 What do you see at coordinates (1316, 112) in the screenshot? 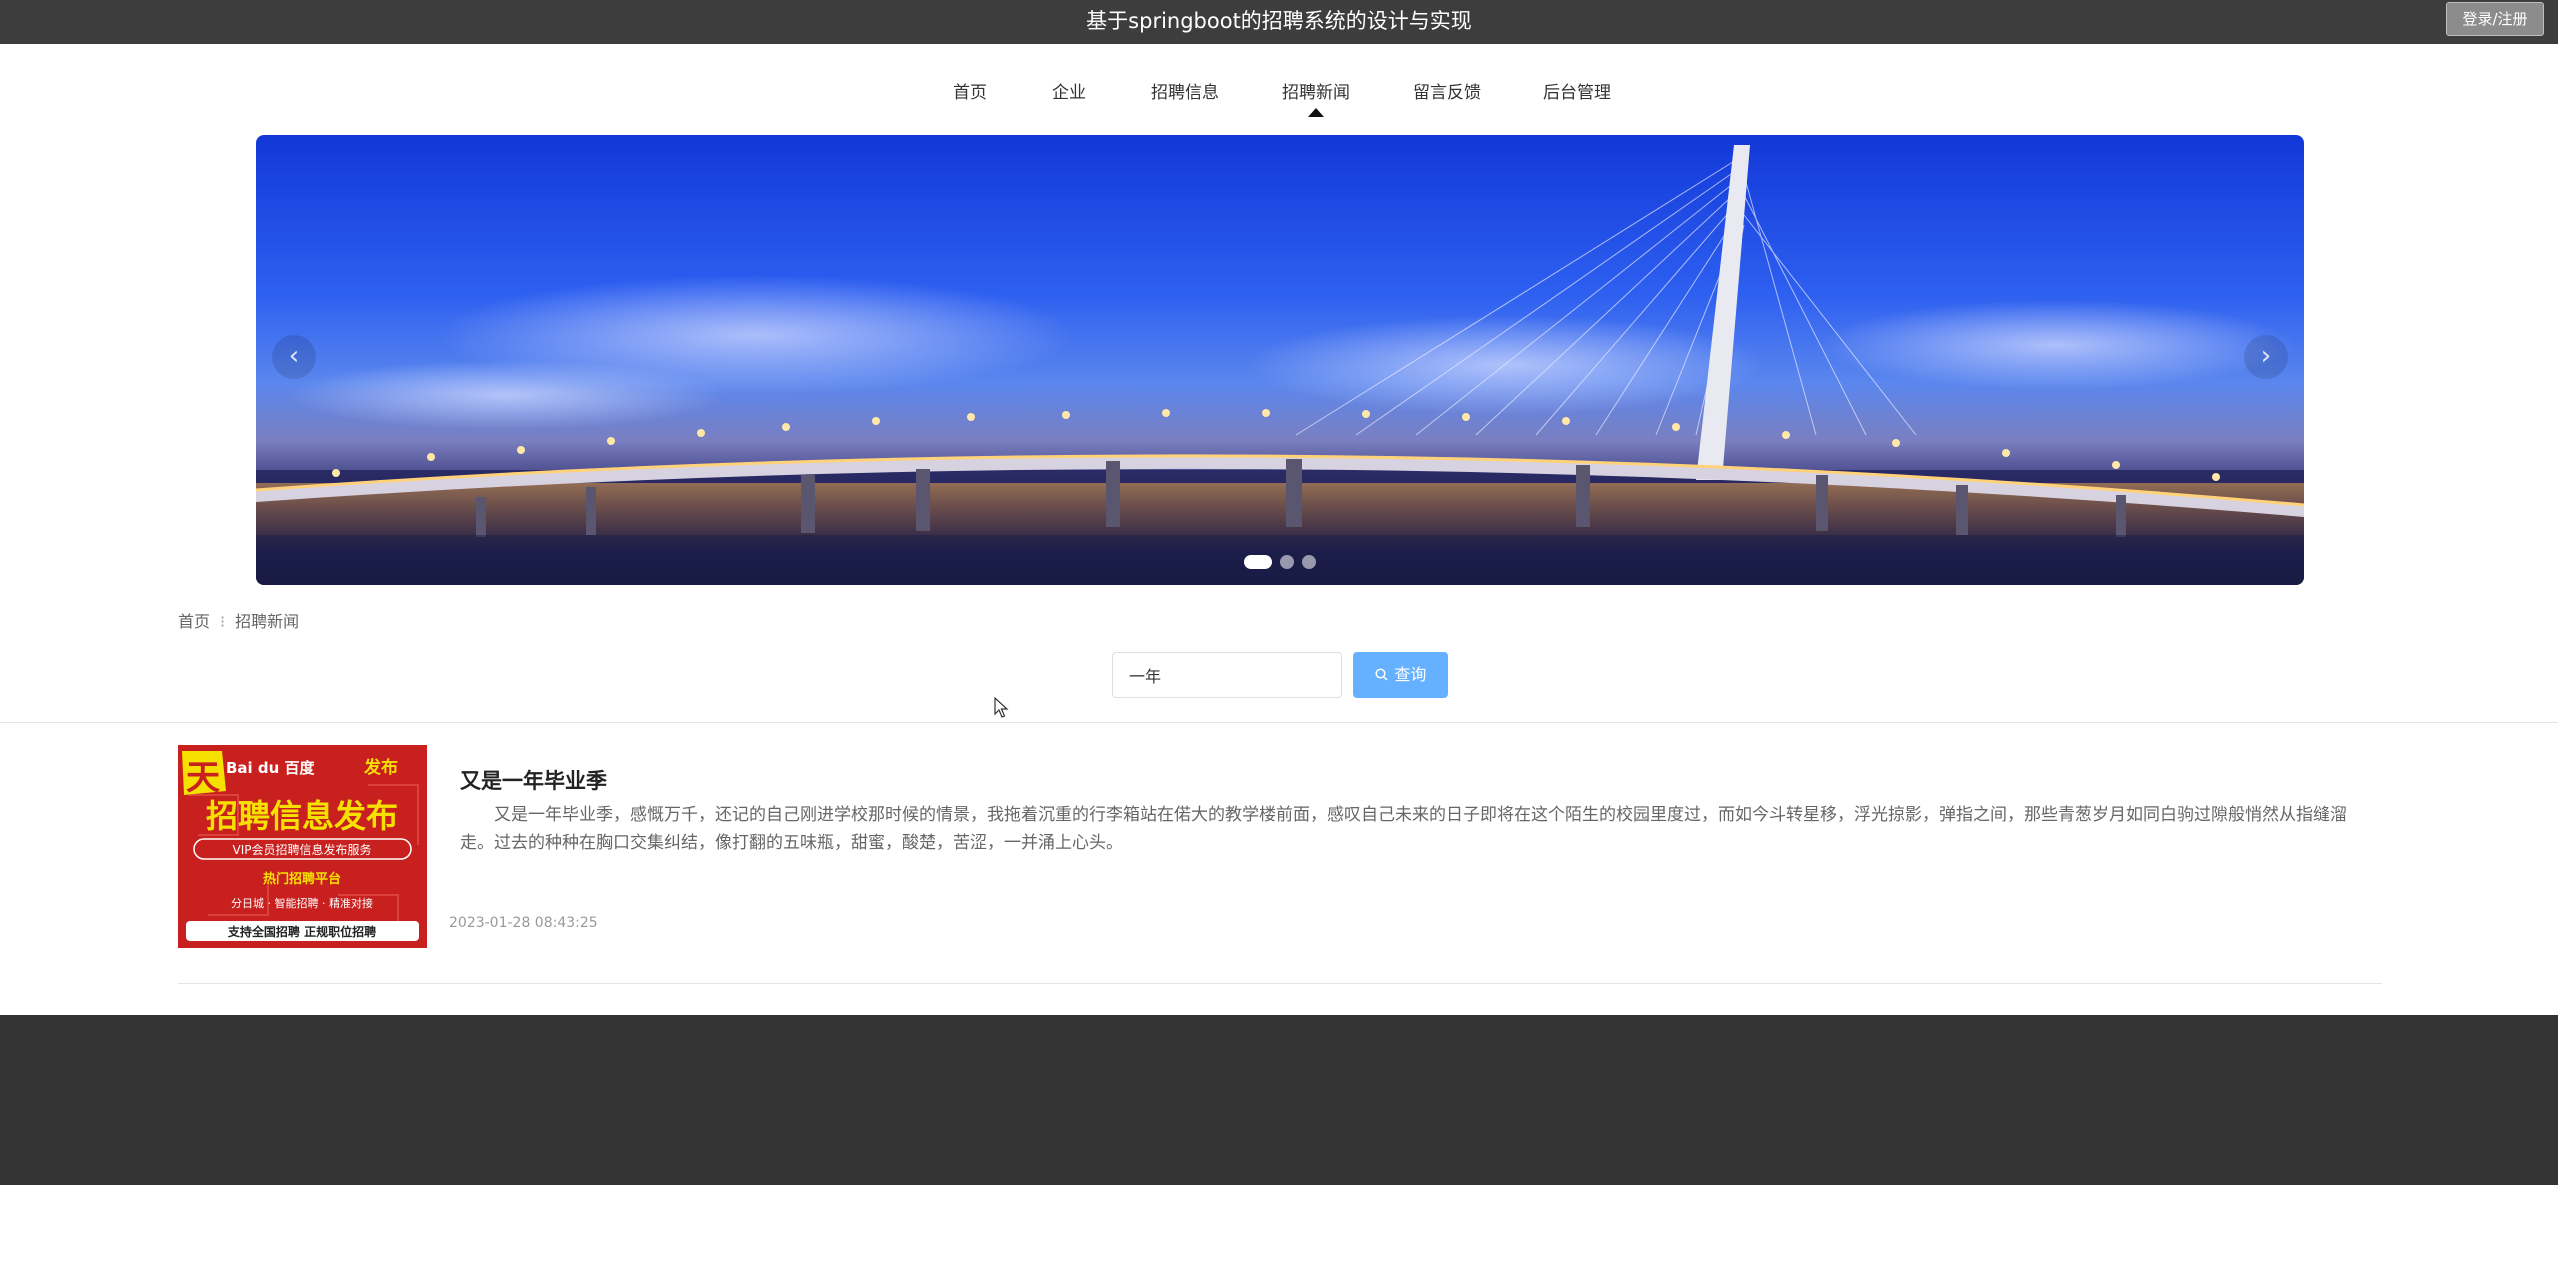
I see `active-caret-icon` at bounding box center [1316, 112].